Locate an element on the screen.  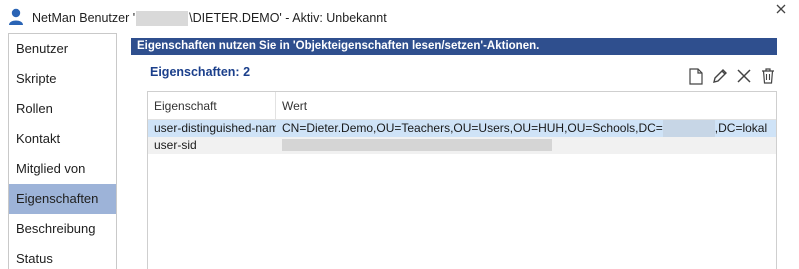
sidebar-item-beschreibung: Beschreibung is located at coordinates (62, 229).